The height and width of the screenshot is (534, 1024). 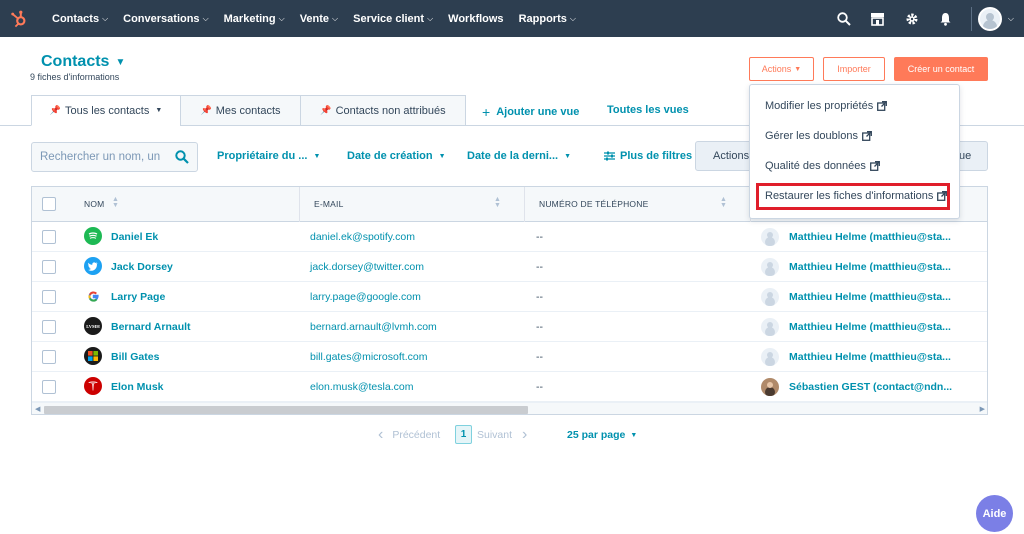 What do you see at coordinates (946, 18) in the screenshot?
I see `bell-icon` at bounding box center [946, 18].